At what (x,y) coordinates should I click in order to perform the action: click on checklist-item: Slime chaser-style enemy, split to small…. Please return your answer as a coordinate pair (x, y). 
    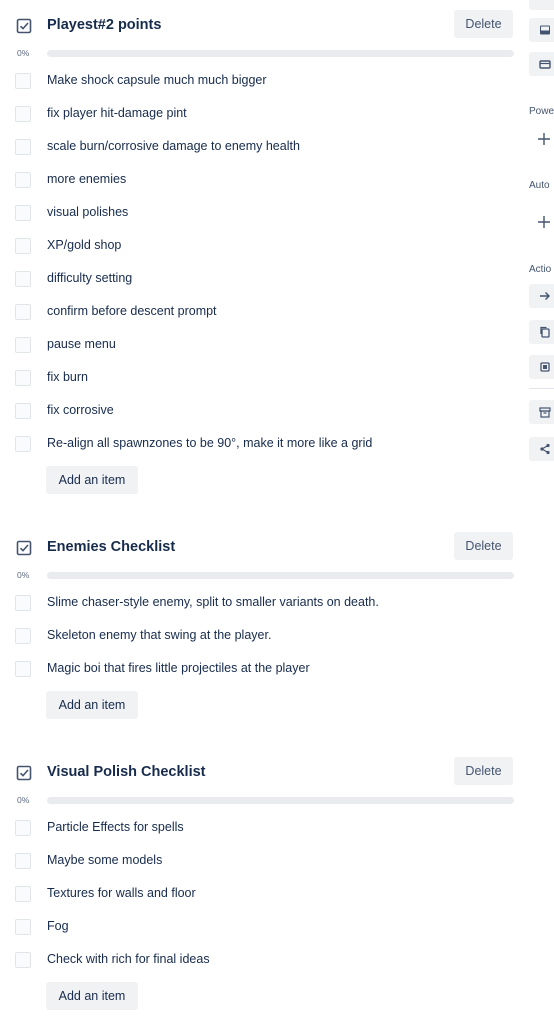
    Looking at the image, I should click on (261, 603).